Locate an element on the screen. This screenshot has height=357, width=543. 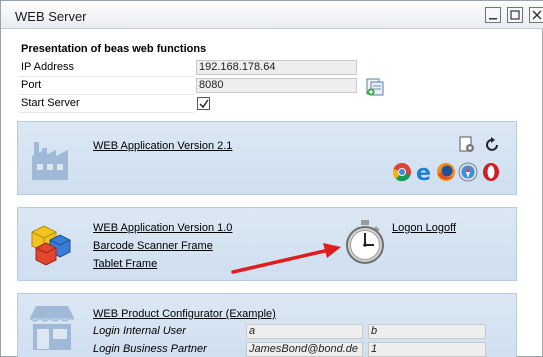
start-server-row: Start Server is located at coordinates (188, 104).